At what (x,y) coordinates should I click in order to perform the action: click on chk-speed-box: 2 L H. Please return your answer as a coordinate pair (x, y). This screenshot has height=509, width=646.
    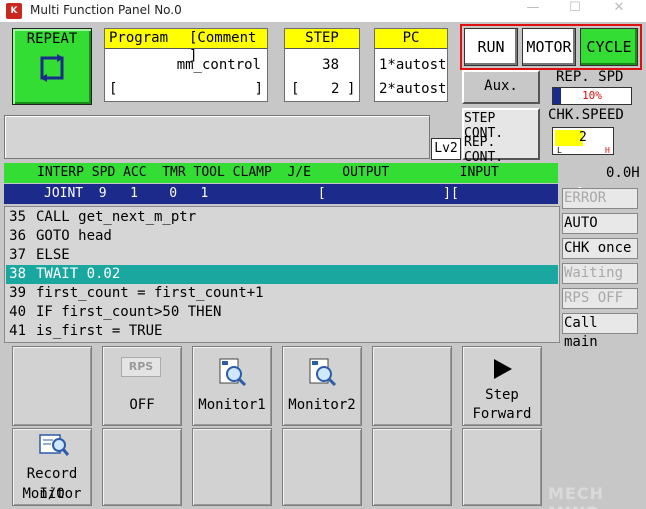
    Looking at the image, I should click on (583, 141).